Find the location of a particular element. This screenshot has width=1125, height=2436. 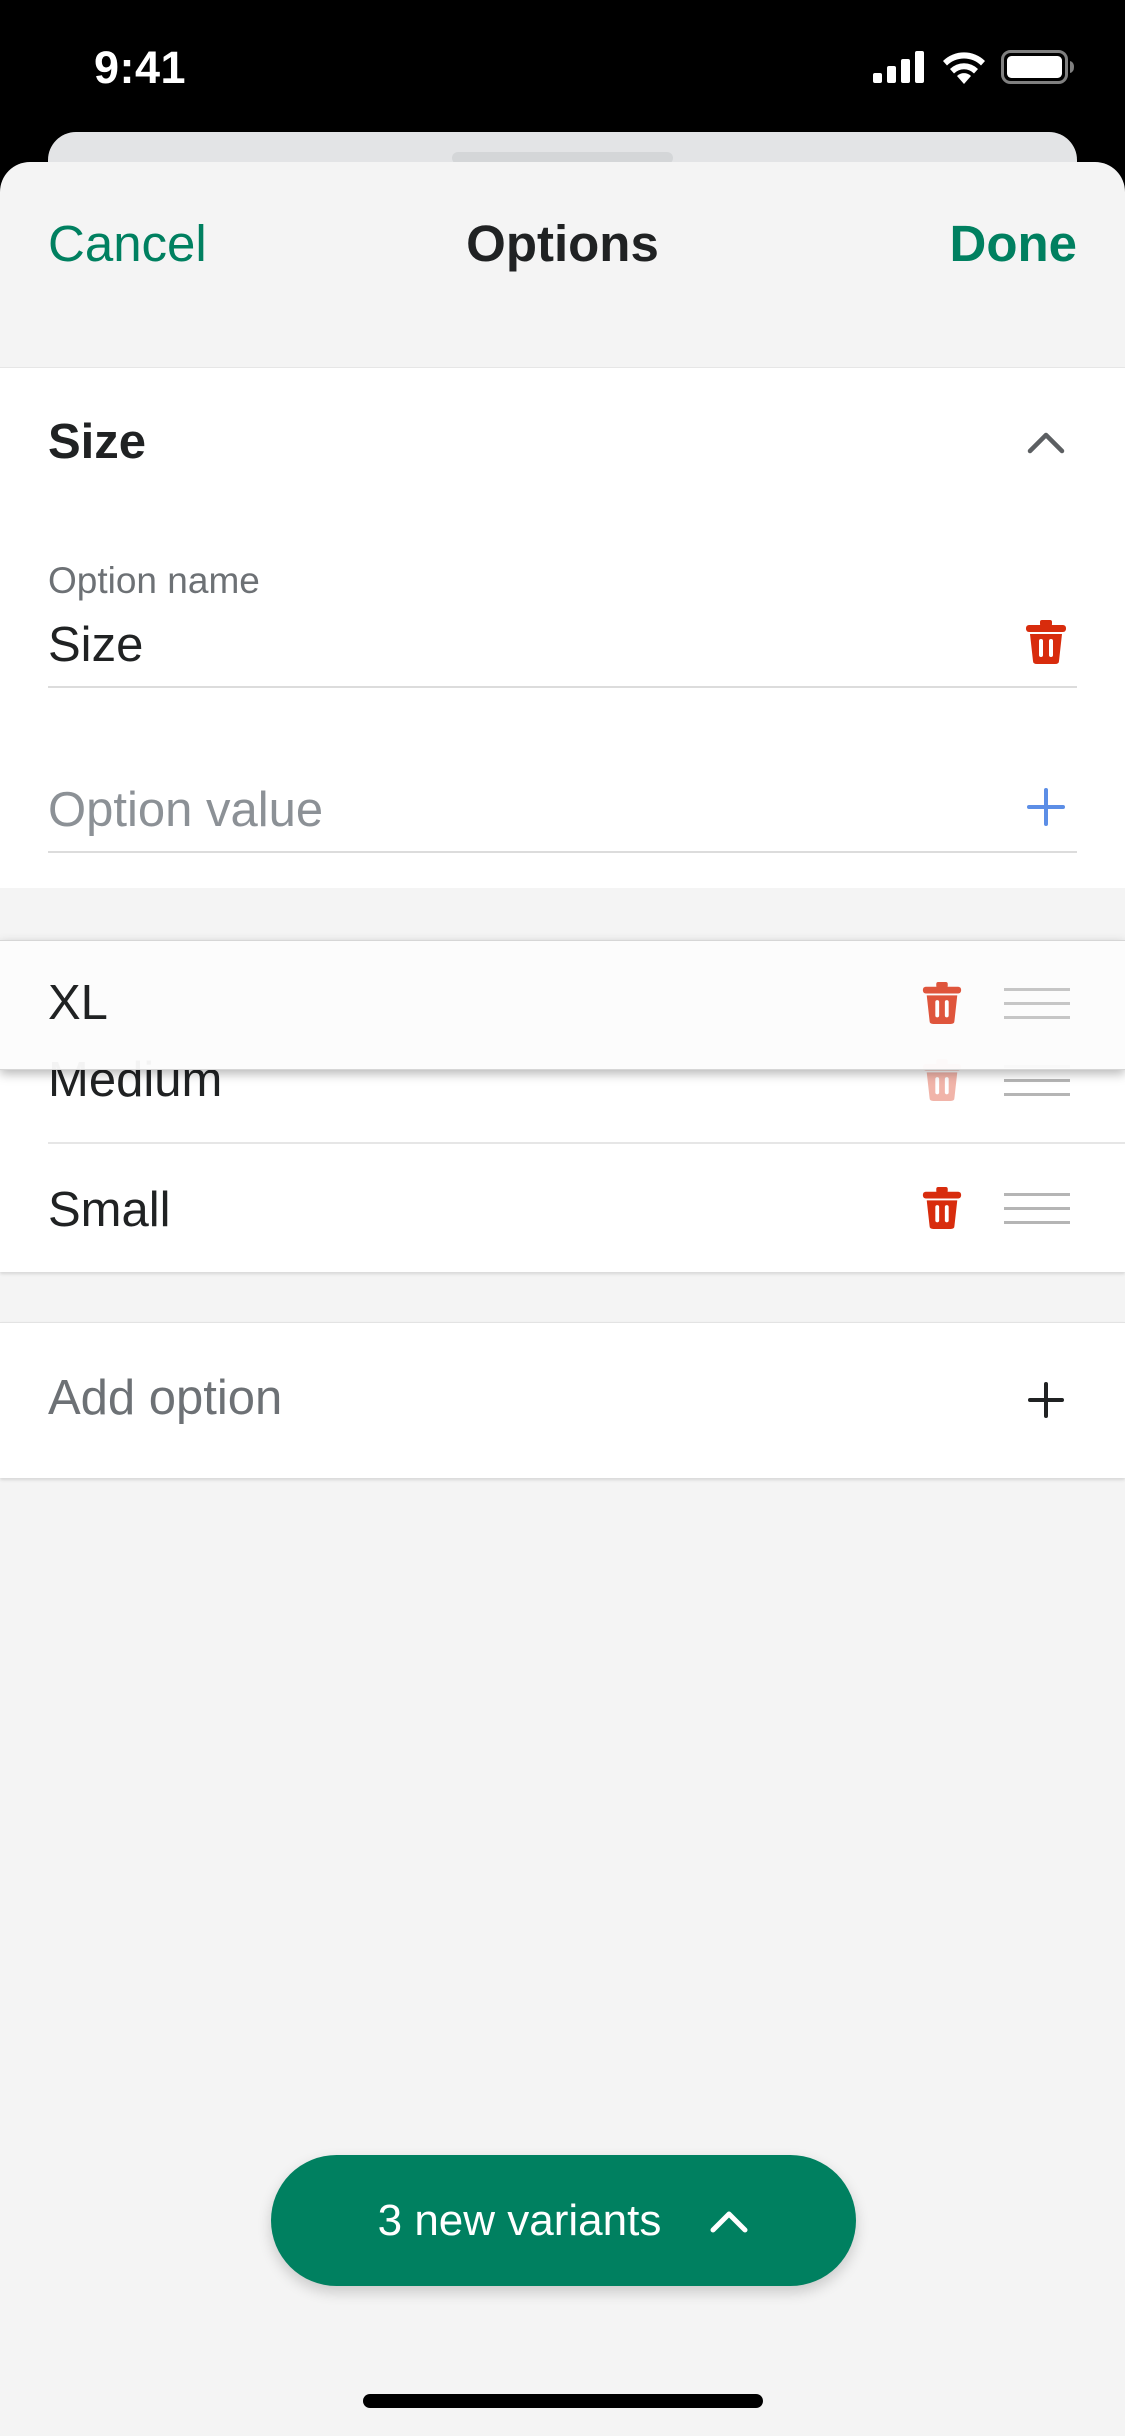

status-bar-icons is located at coordinates (974, 67).